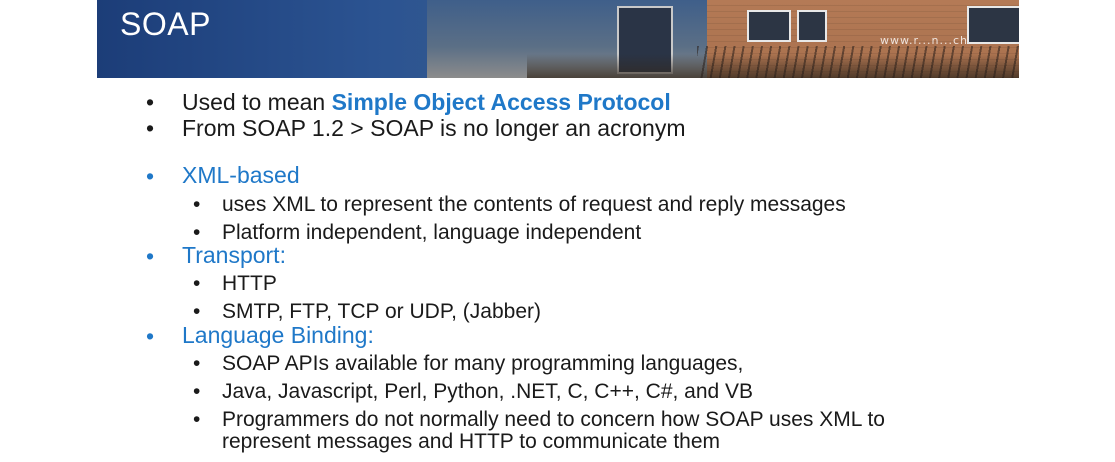  I want to click on bullet-text: Used to mean, so click(257, 102).